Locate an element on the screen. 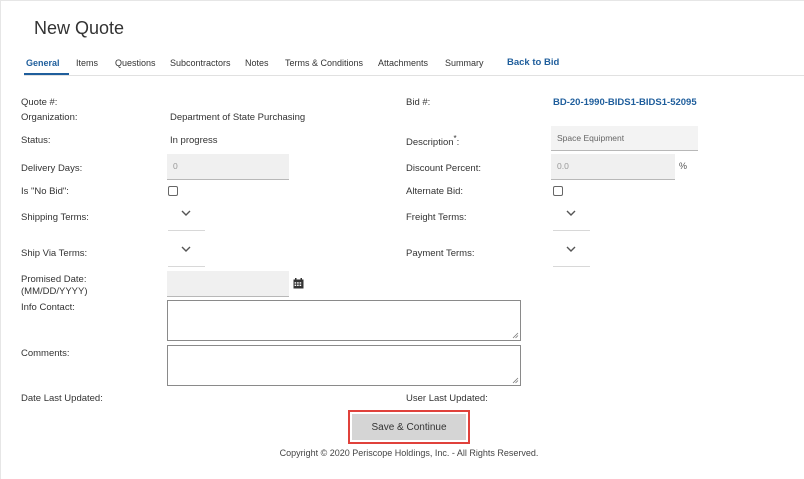 This screenshot has height=479, width=804. quote-number-label: Quote #: is located at coordinates (39, 102).